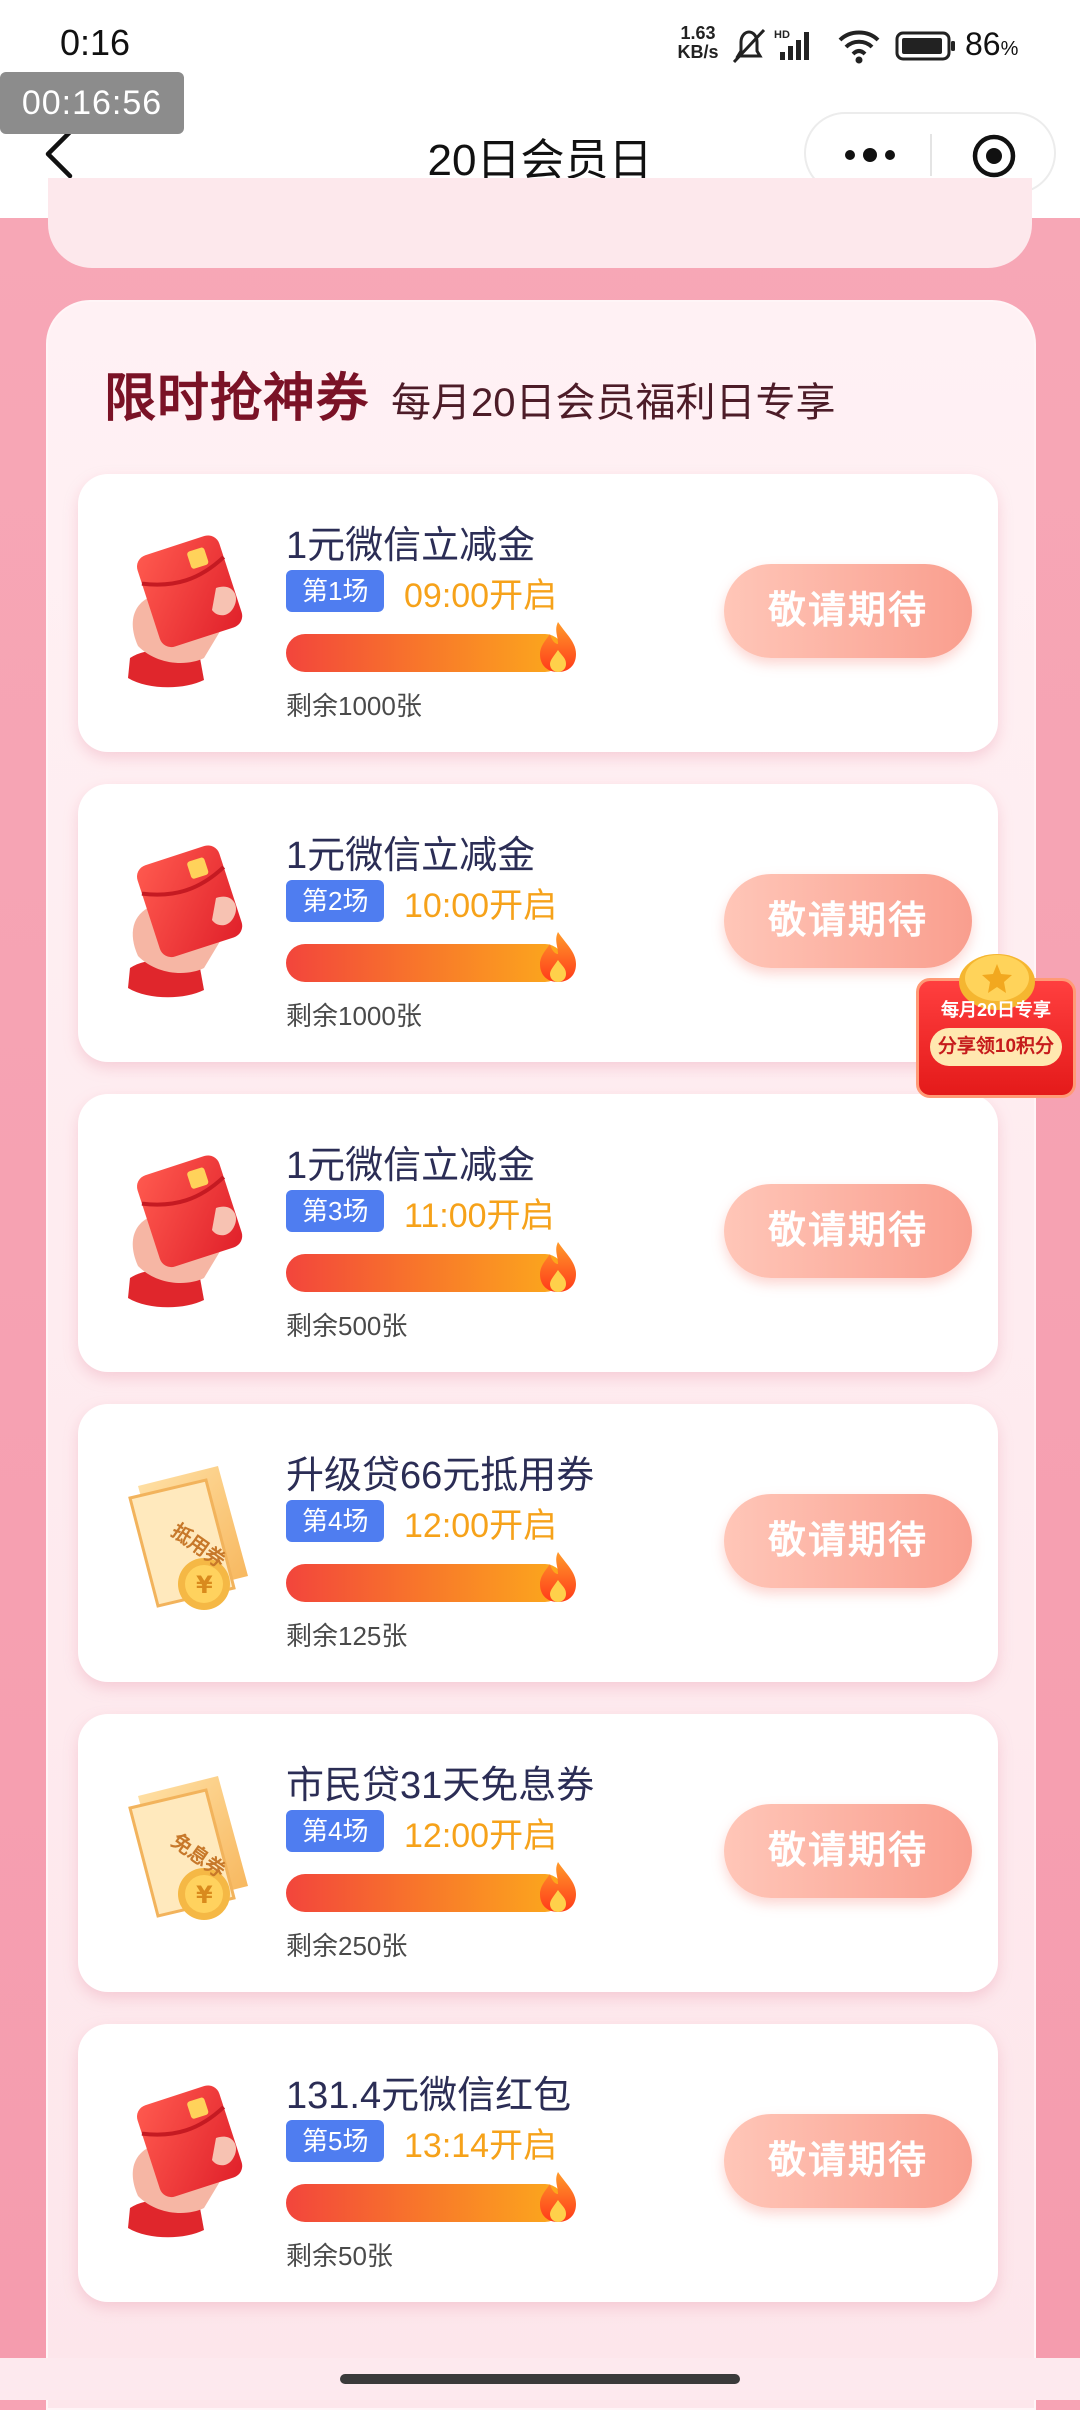 The width and height of the screenshot is (1080, 2410). Describe the element at coordinates (791, 44) in the screenshot. I see `signal-icon: HD` at that location.